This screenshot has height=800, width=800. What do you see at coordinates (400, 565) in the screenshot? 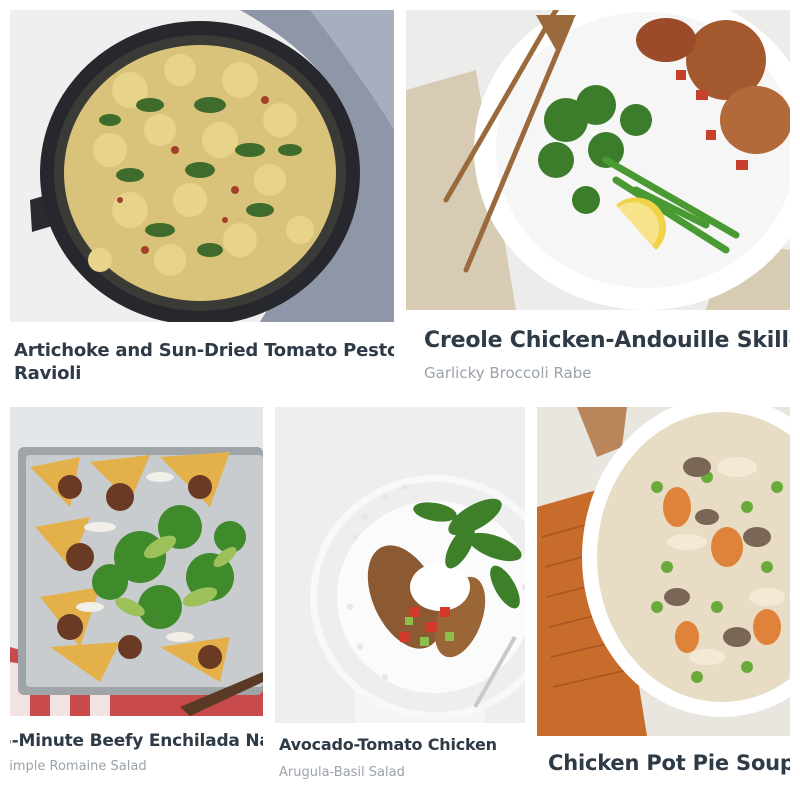
I see `recipe-photo-avocado-chicken` at bounding box center [400, 565].